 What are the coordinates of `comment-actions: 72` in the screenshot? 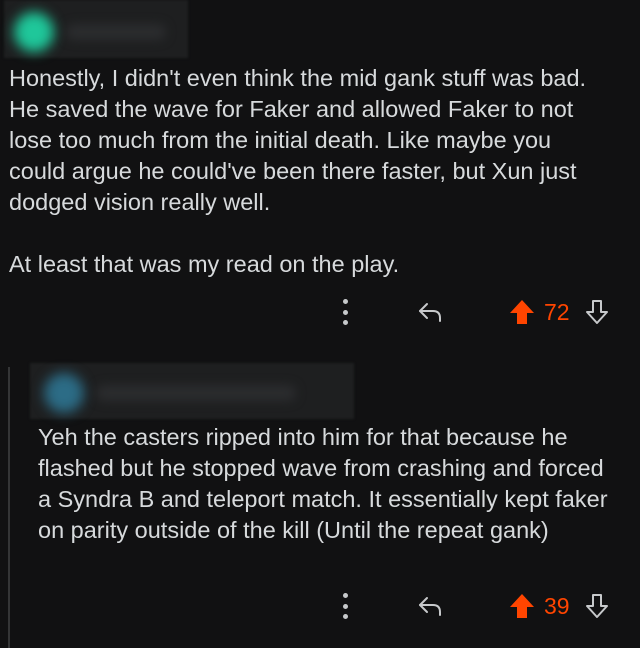 It's located at (476, 312).